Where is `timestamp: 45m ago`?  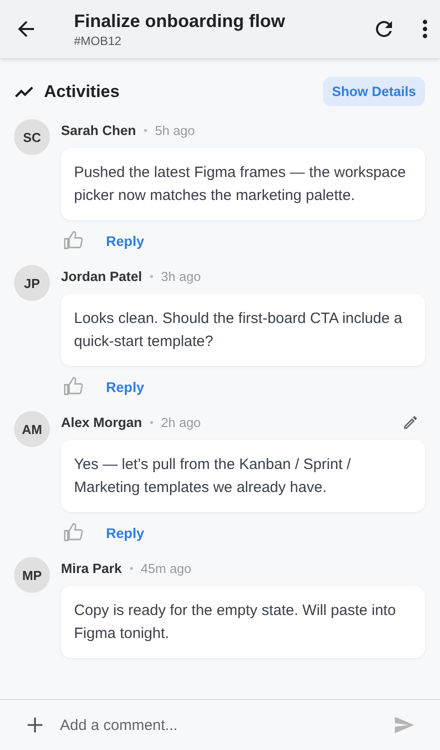
timestamp: 45m ago is located at coordinates (166, 568).